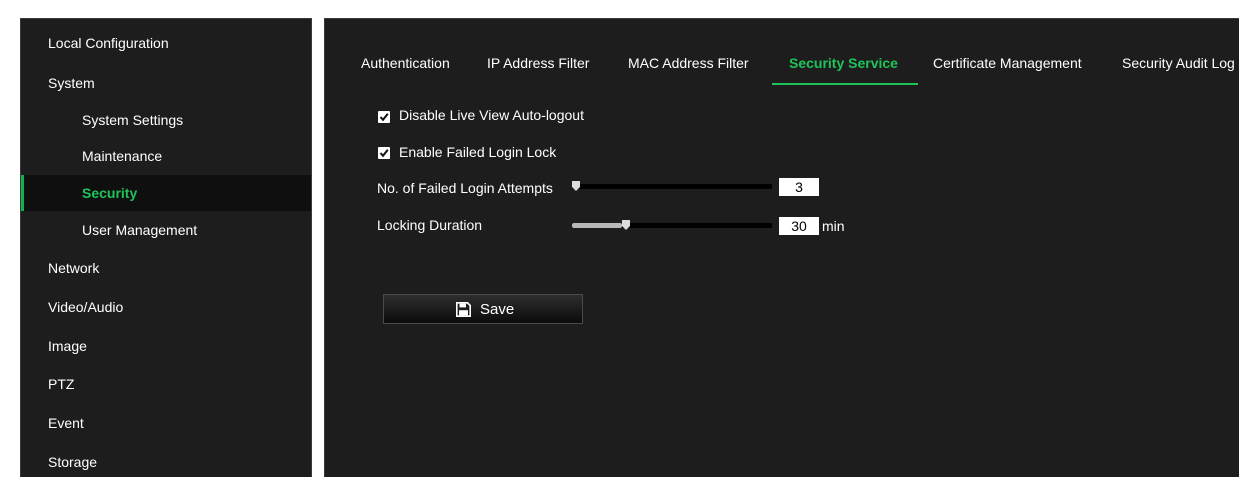 The image size is (1239, 480). Describe the element at coordinates (166, 193) in the screenshot. I see `sidebar-item-security: Security` at that location.